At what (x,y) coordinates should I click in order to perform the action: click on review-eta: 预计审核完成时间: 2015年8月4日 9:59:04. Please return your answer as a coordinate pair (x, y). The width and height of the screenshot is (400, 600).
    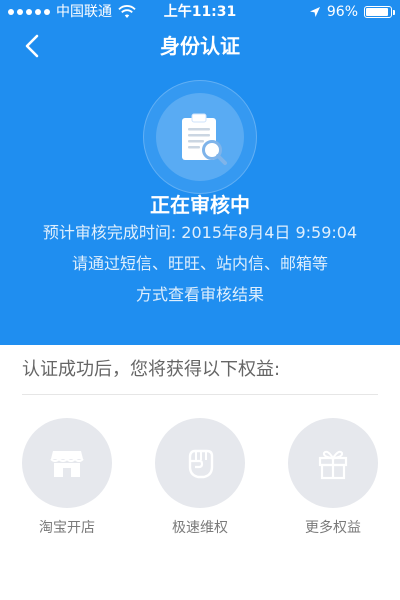
    Looking at the image, I should click on (200, 232).